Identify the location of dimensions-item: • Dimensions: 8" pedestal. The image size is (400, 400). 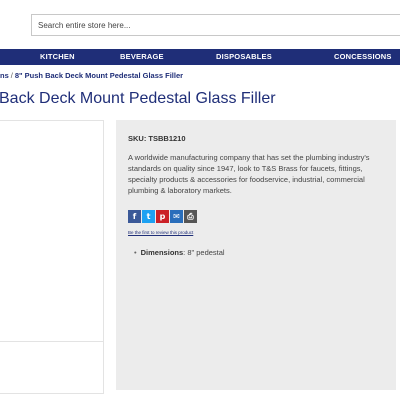
(179, 252).